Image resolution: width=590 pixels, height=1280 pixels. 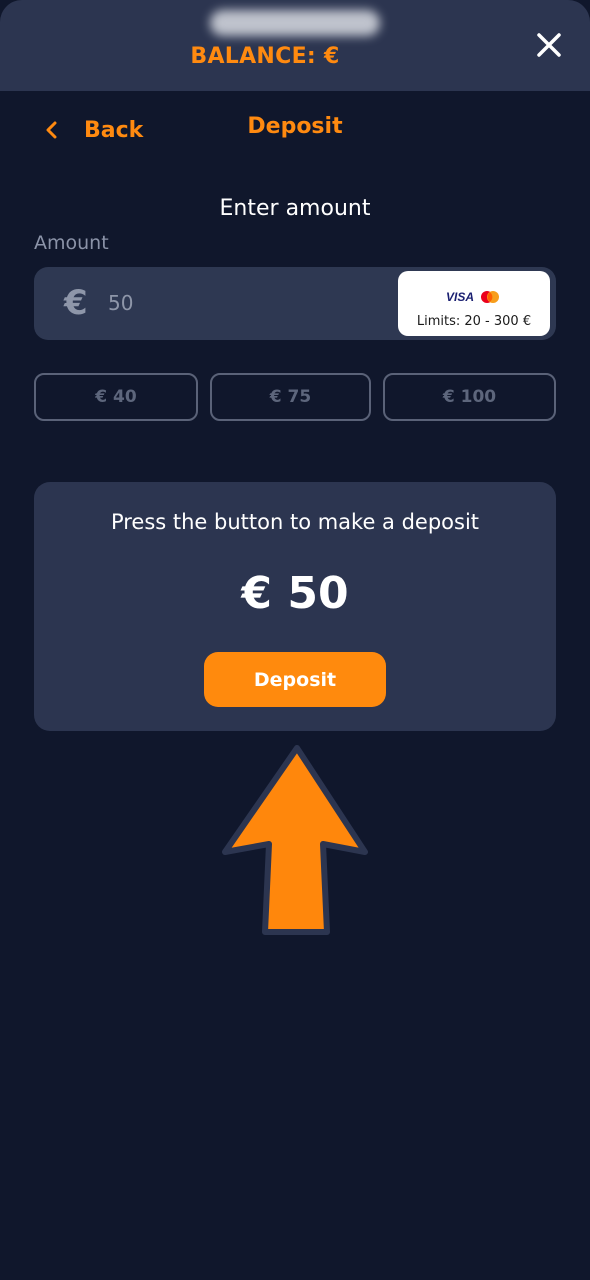 What do you see at coordinates (469, 397) in the screenshot?
I see `quick-amount-100-button: € 100` at bounding box center [469, 397].